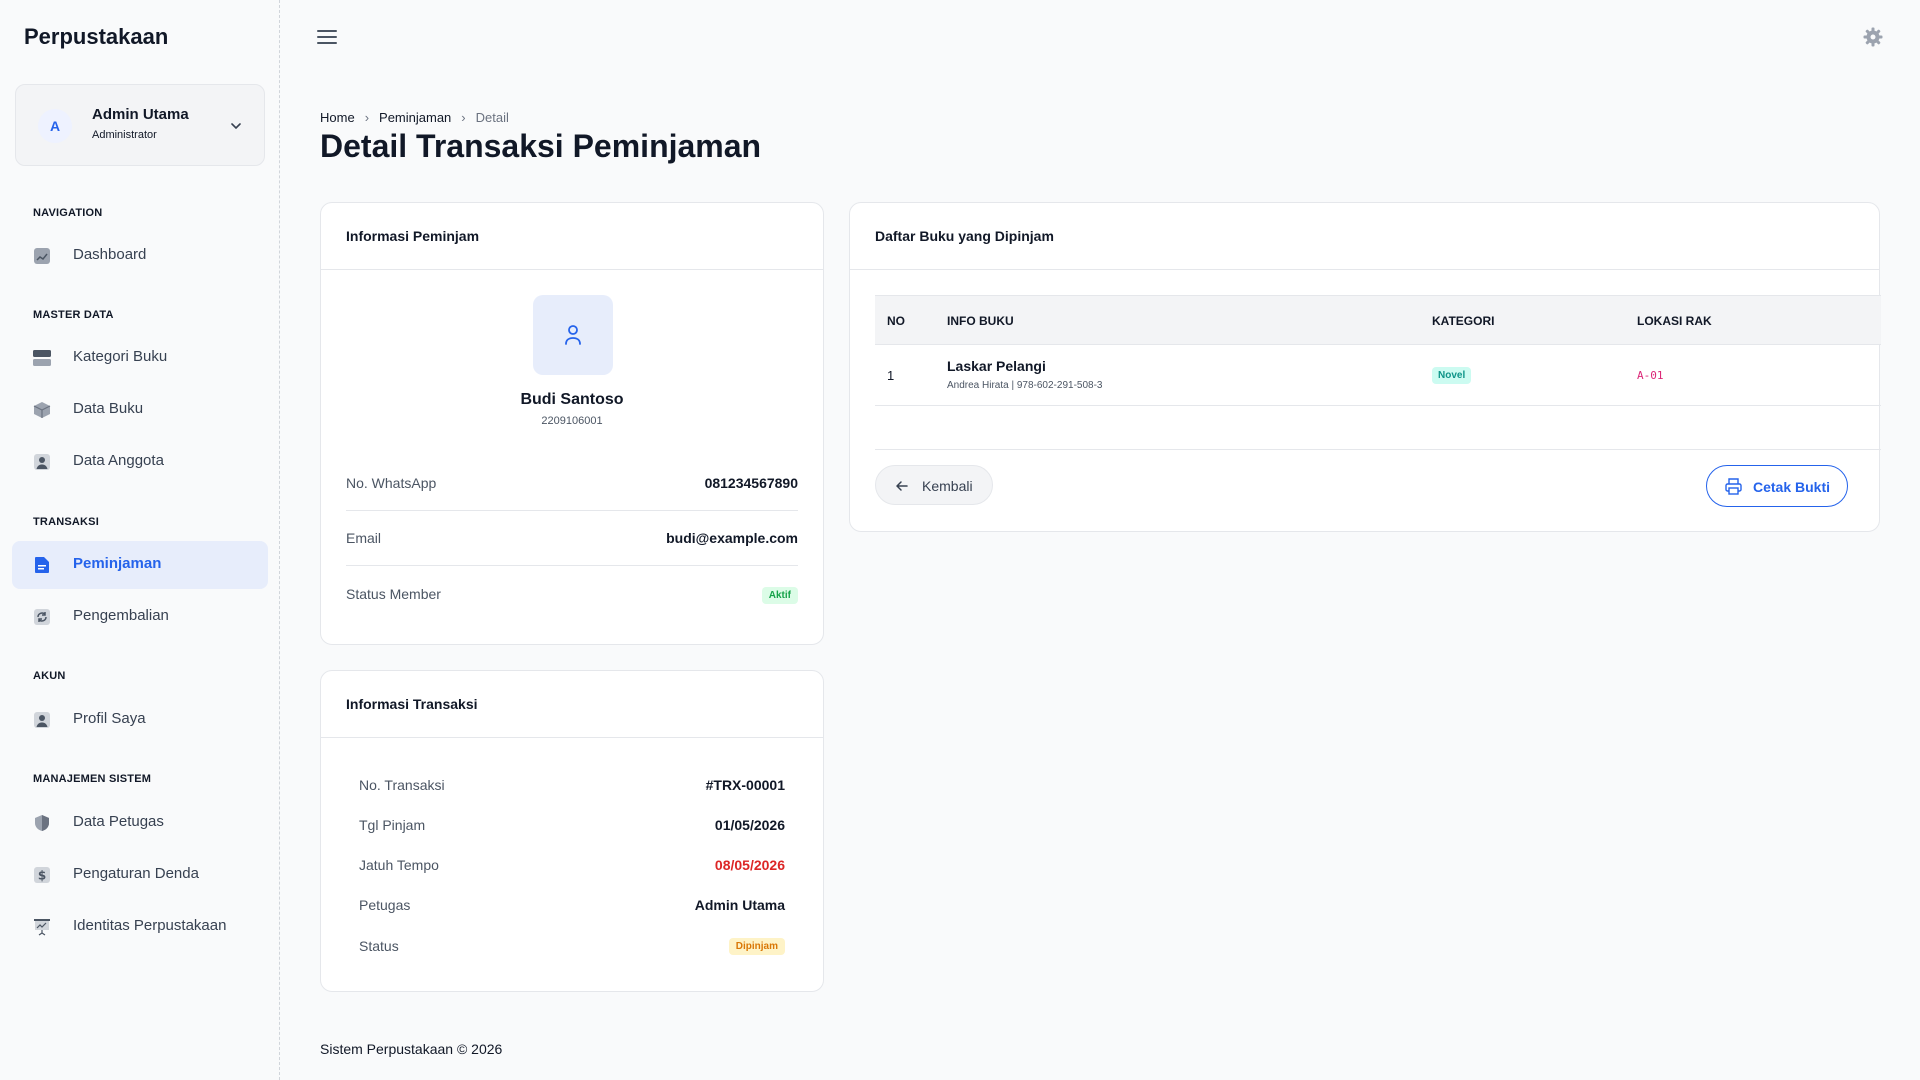  Describe the element at coordinates (42, 565) in the screenshot. I see `document-icon` at that location.